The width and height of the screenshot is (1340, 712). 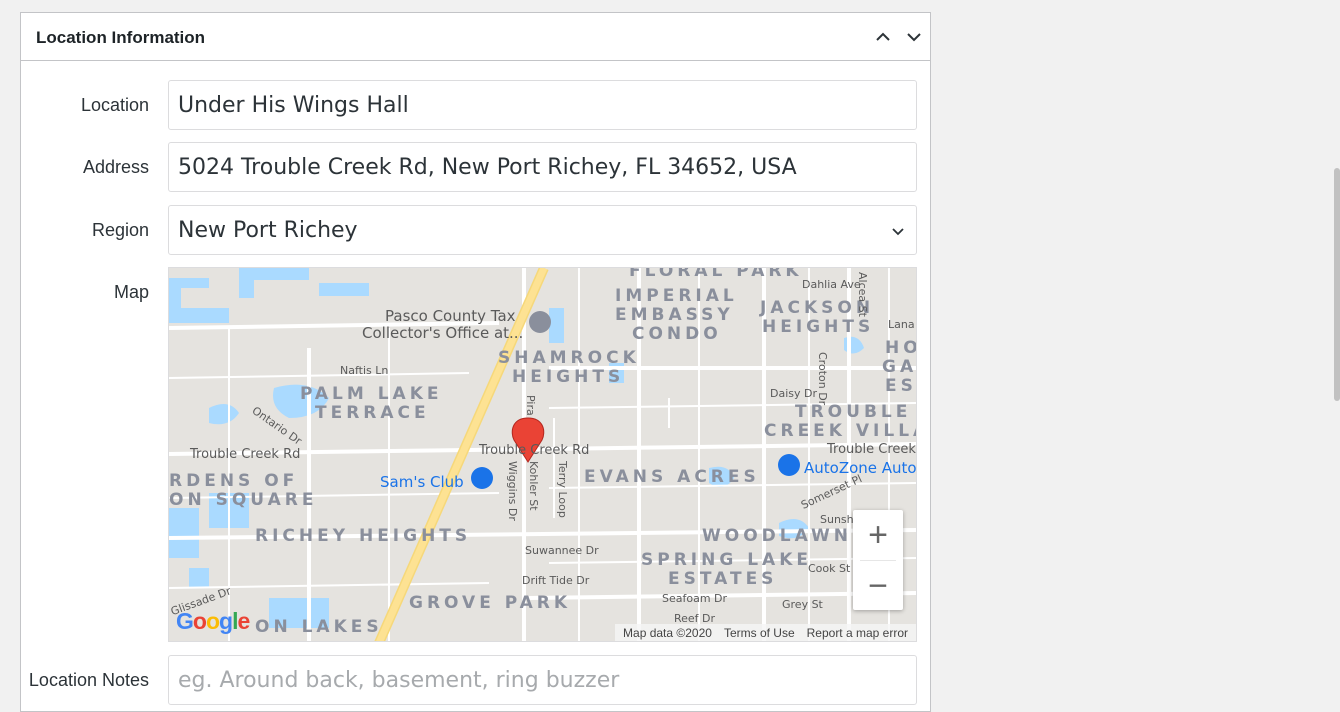 I want to click on map-data-credit: Map data ©2020, so click(x=667, y=632).